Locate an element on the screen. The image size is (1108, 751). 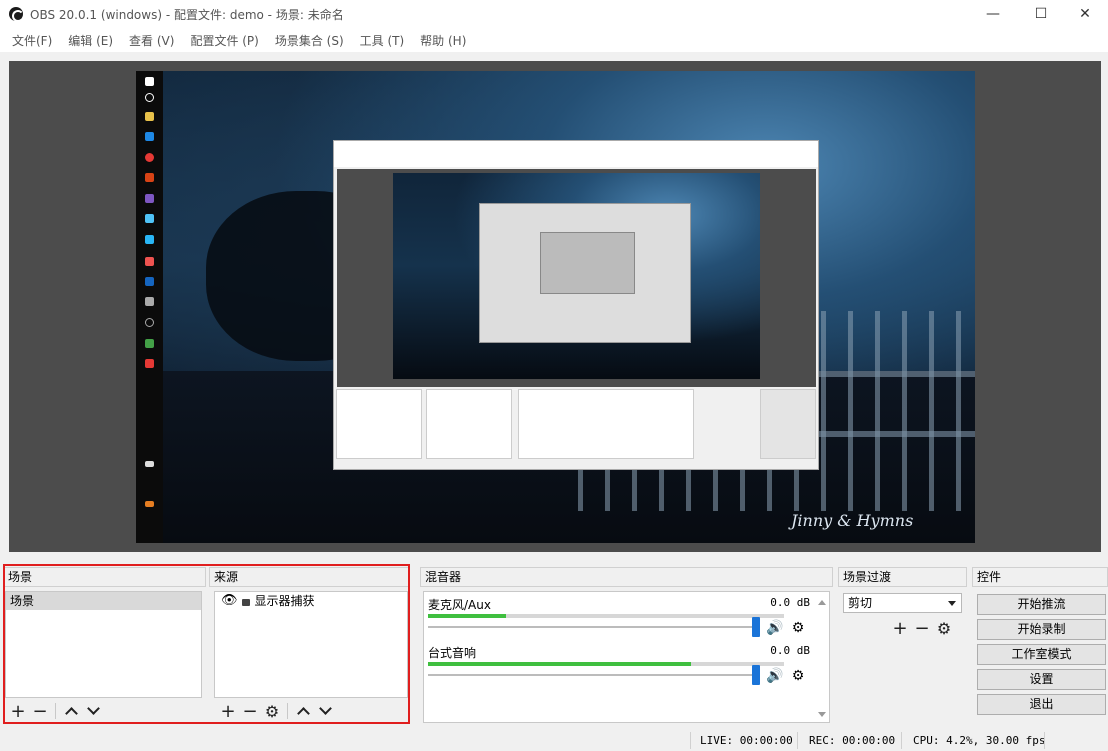
scroll-up-icon is located at coordinates (822, 602).